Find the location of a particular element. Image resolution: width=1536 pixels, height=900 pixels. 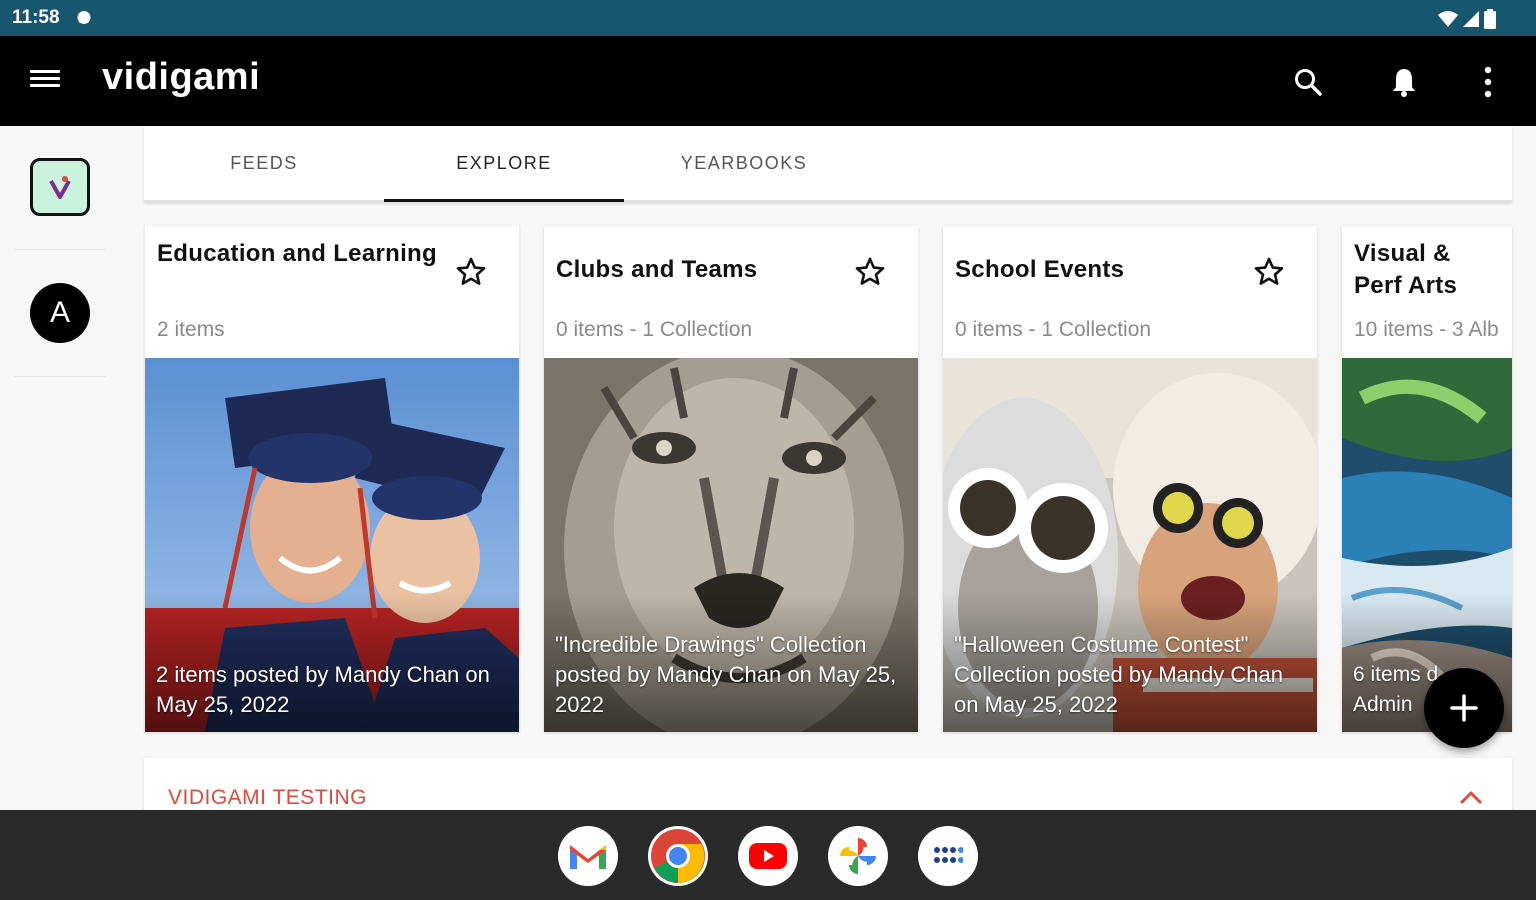

youtube-icon is located at coordinates (768, 856).